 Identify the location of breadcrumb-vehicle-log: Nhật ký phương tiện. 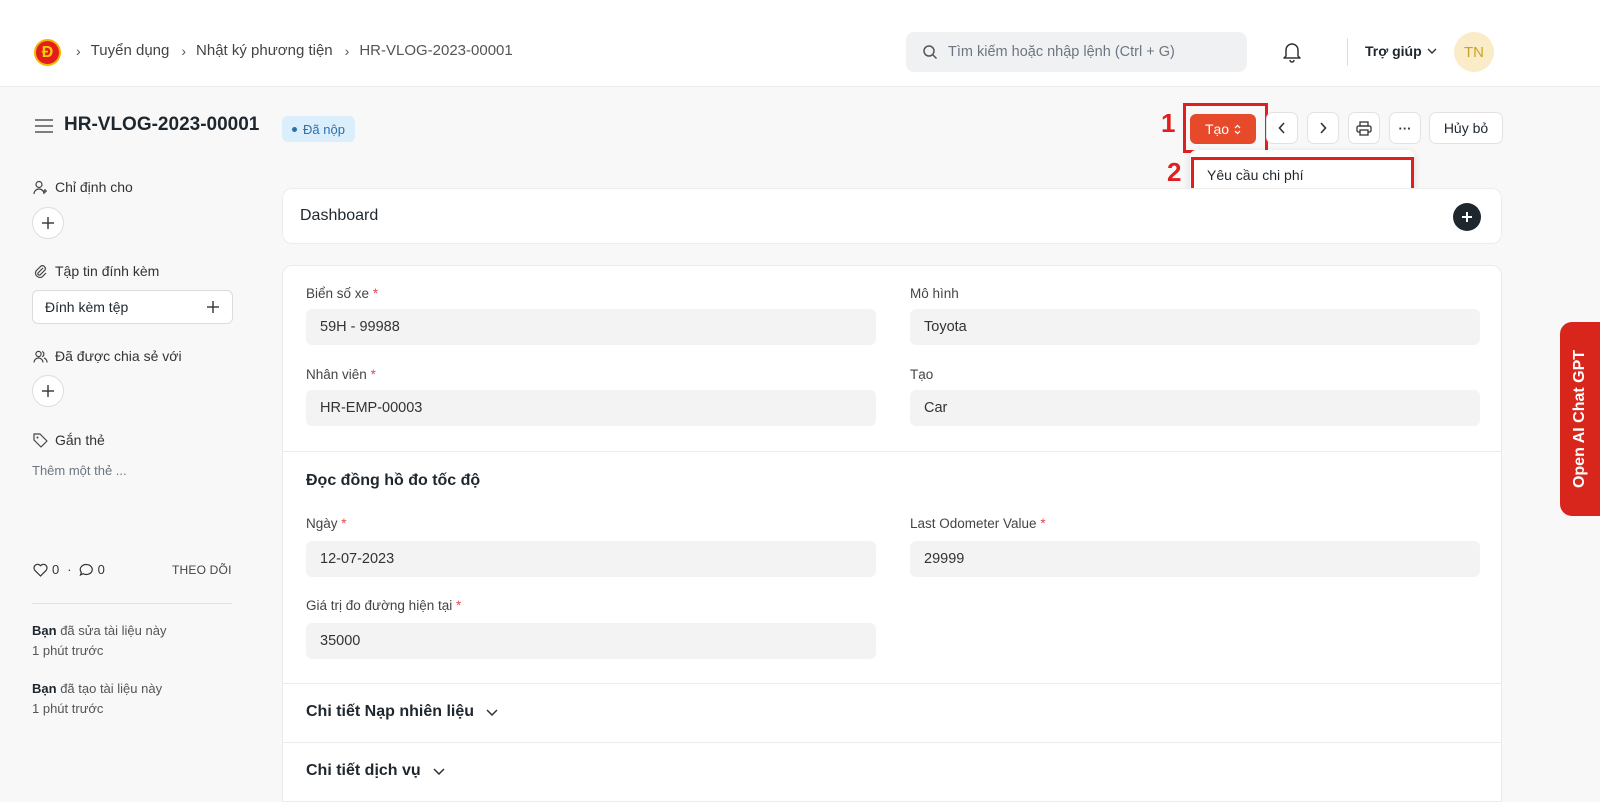
(264, 50).